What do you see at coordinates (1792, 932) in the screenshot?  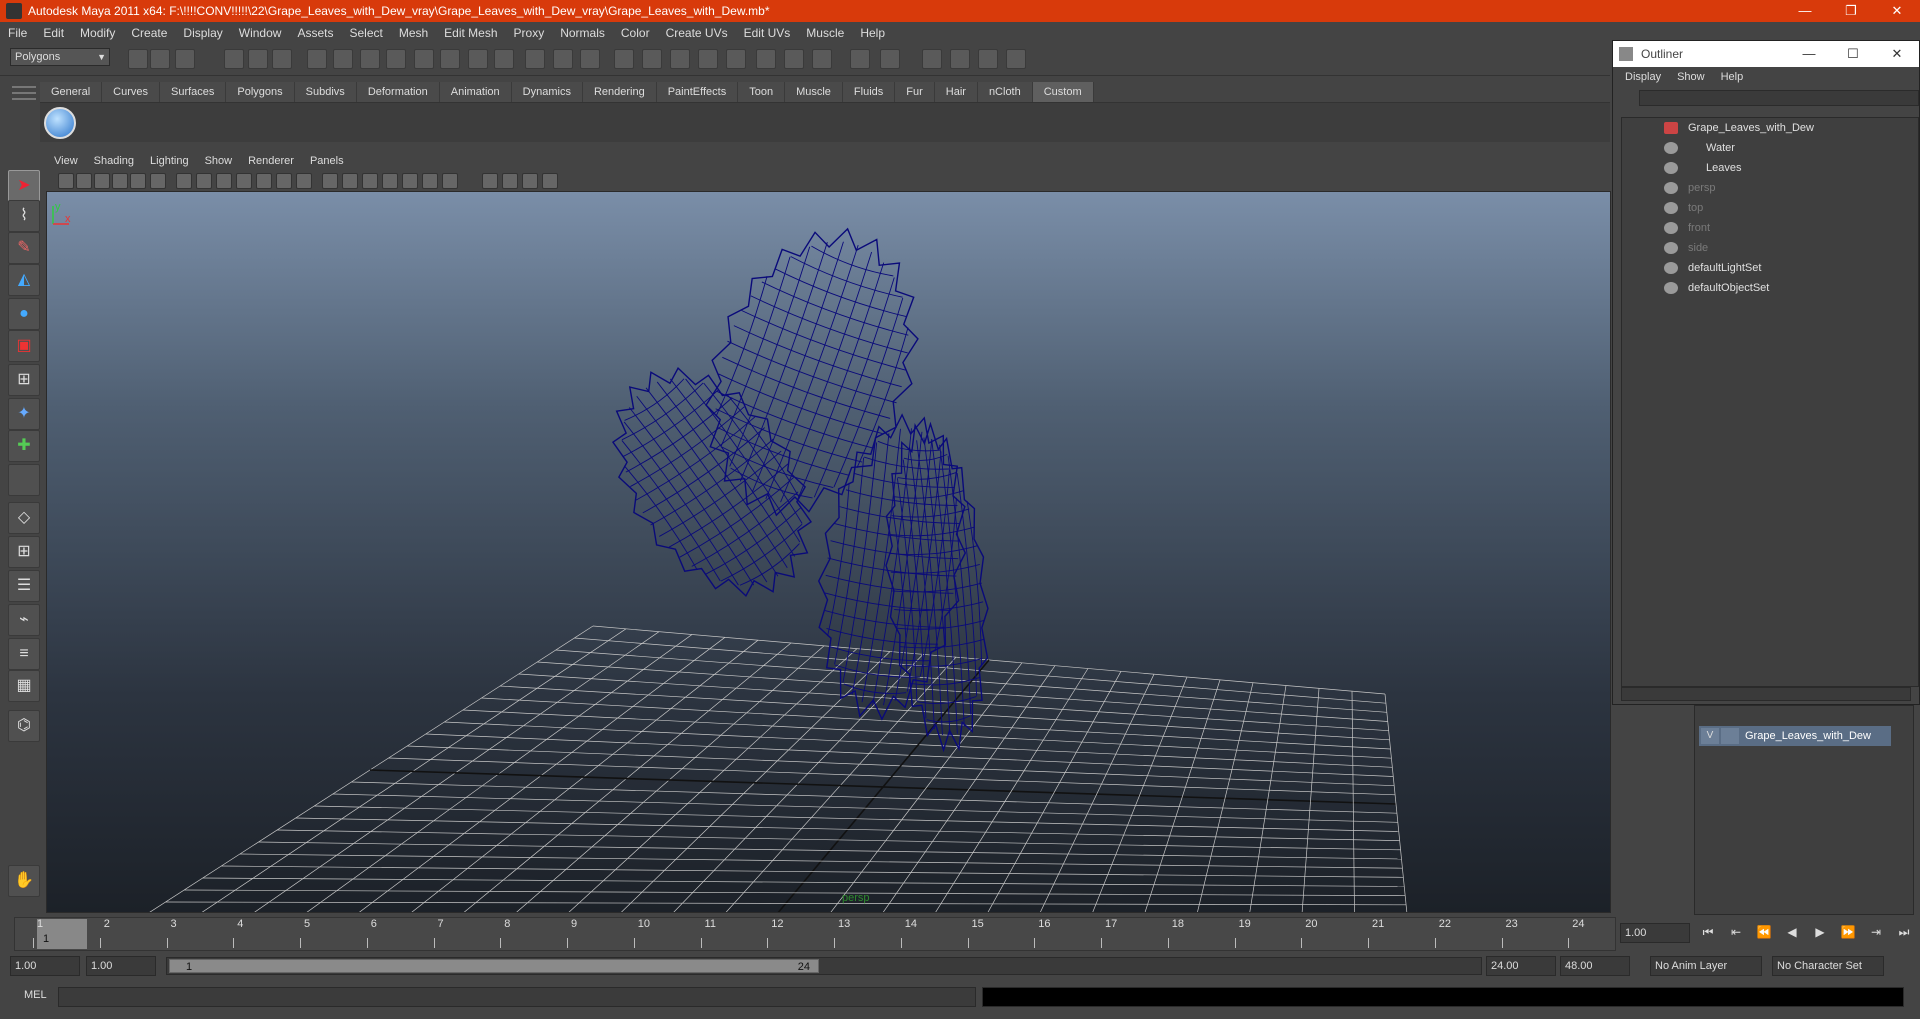 I see `play-backwards-icon: ◀` at bounding box center [1792, 932].